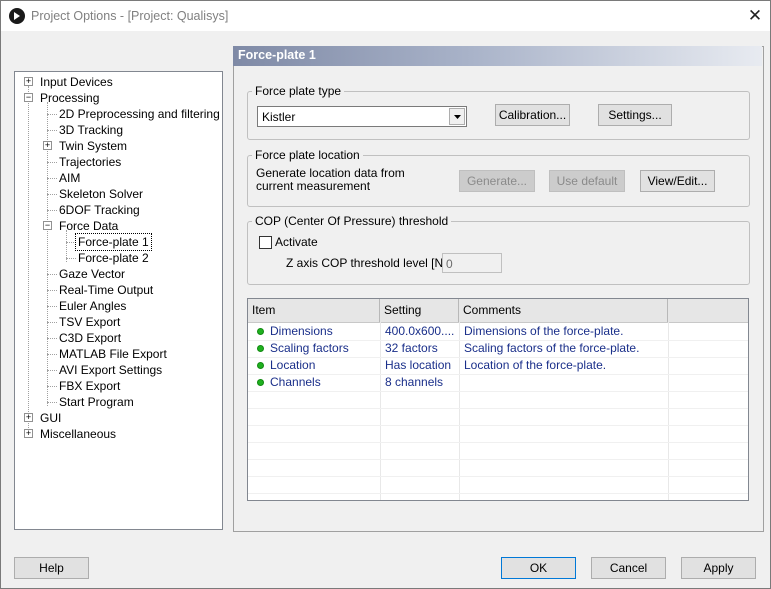  I want to click on grid-cell-setting: 32 factors, so click(421, 348).